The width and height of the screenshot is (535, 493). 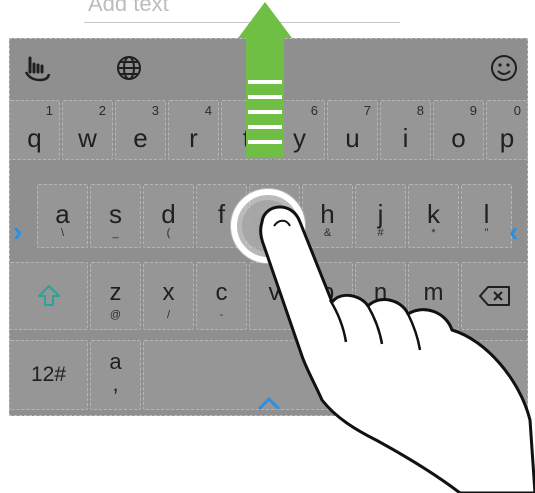 I want to click on backspace-icon, so click(x=494, y=296).